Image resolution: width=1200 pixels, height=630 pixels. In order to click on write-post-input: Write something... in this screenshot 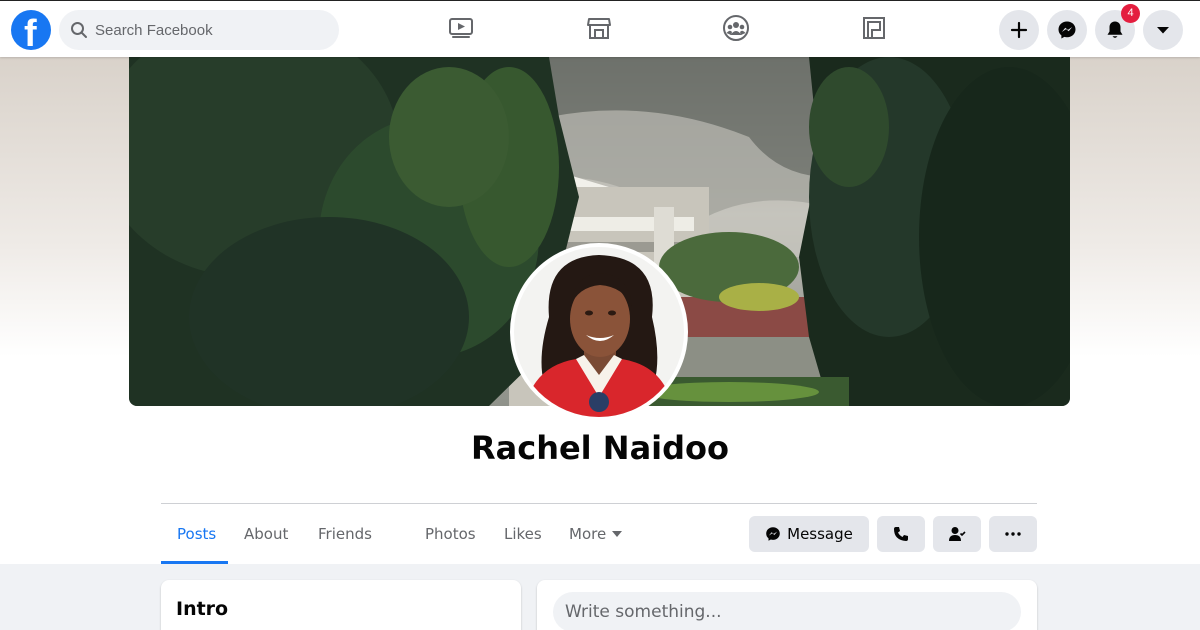, I will do `click(787, 611)`.